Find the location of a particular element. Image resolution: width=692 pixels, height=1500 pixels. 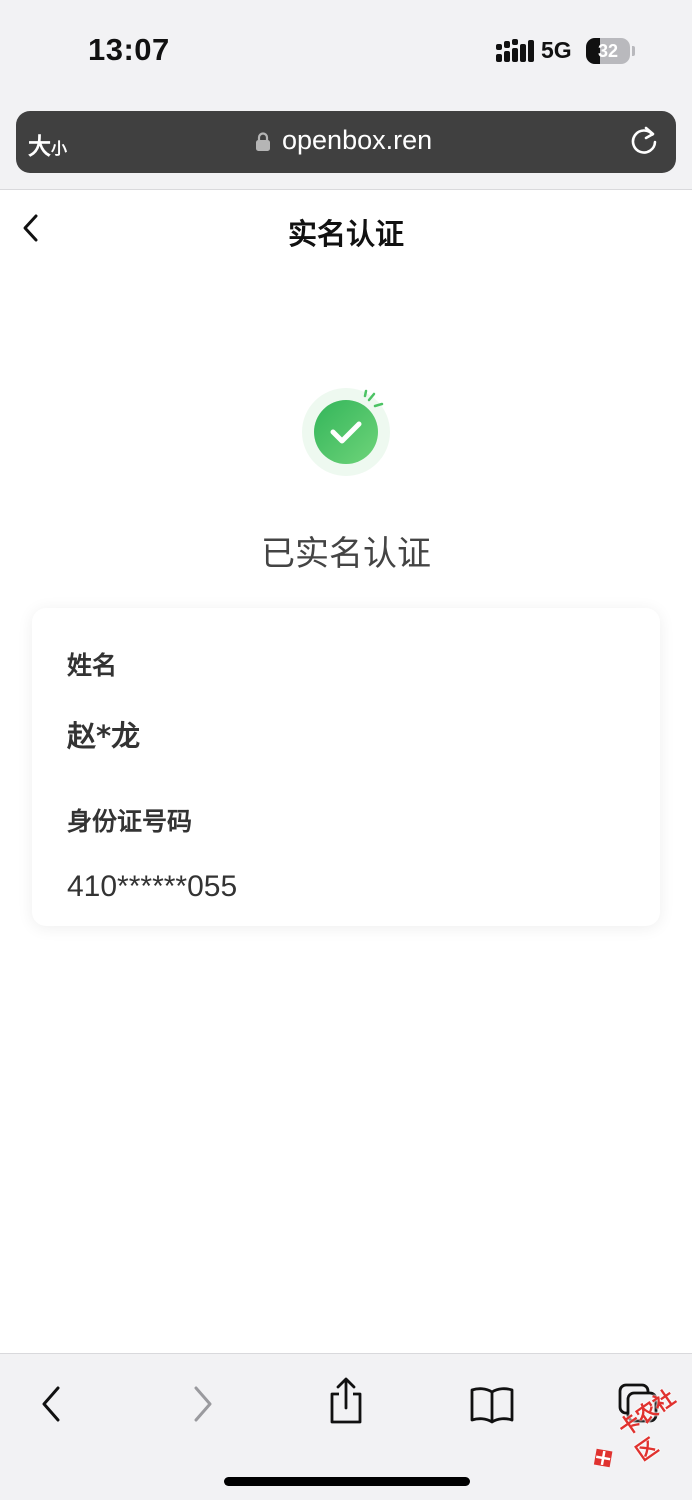

reload-icon is located at coordinates (644, 141).